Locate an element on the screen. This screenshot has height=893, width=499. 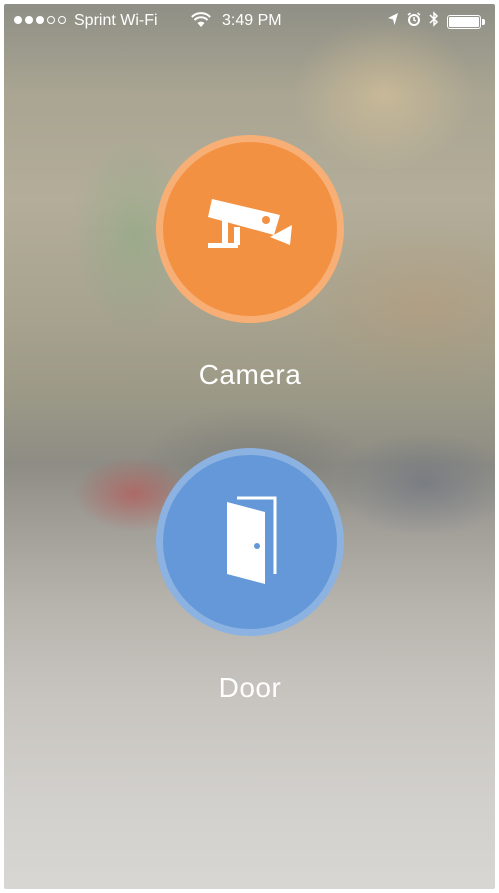
door-label: Door is located at coordinates (250, 687).